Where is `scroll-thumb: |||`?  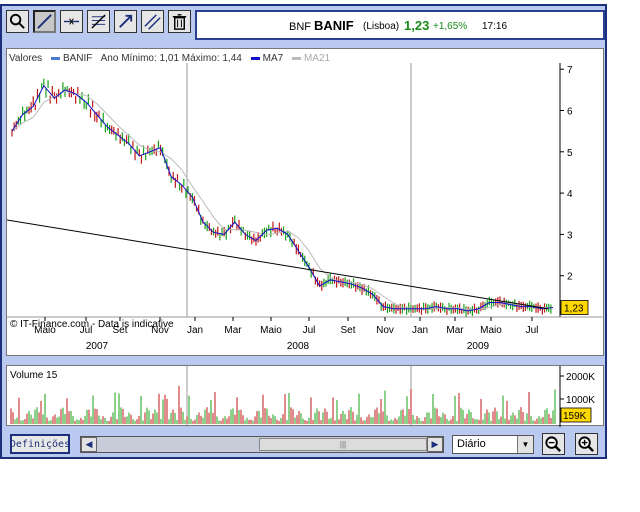 scroll-thumb: ||| is located at coordinates (343, 444).